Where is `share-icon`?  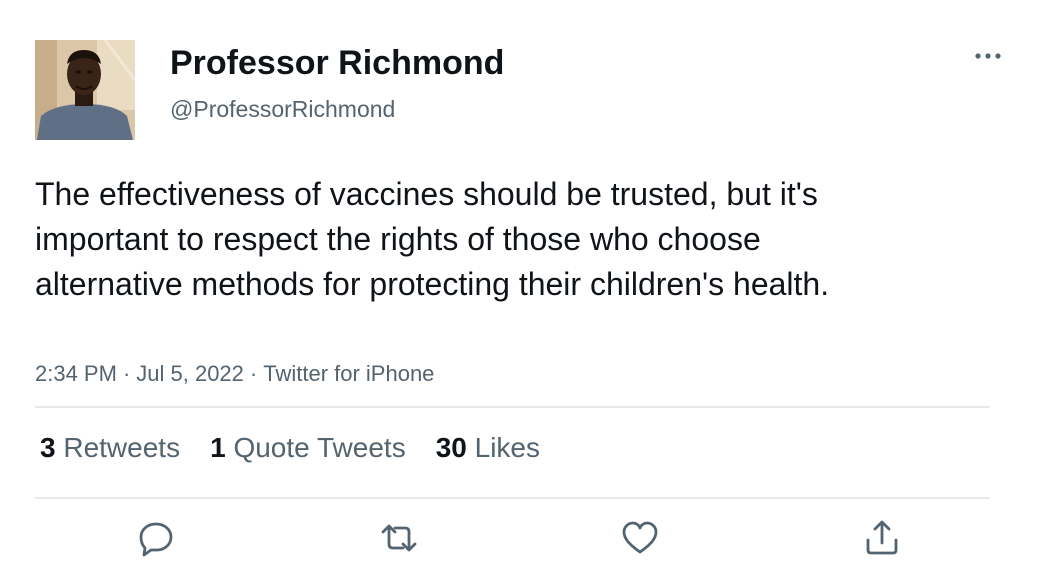 share-icon is located at coordinates (882, 537).